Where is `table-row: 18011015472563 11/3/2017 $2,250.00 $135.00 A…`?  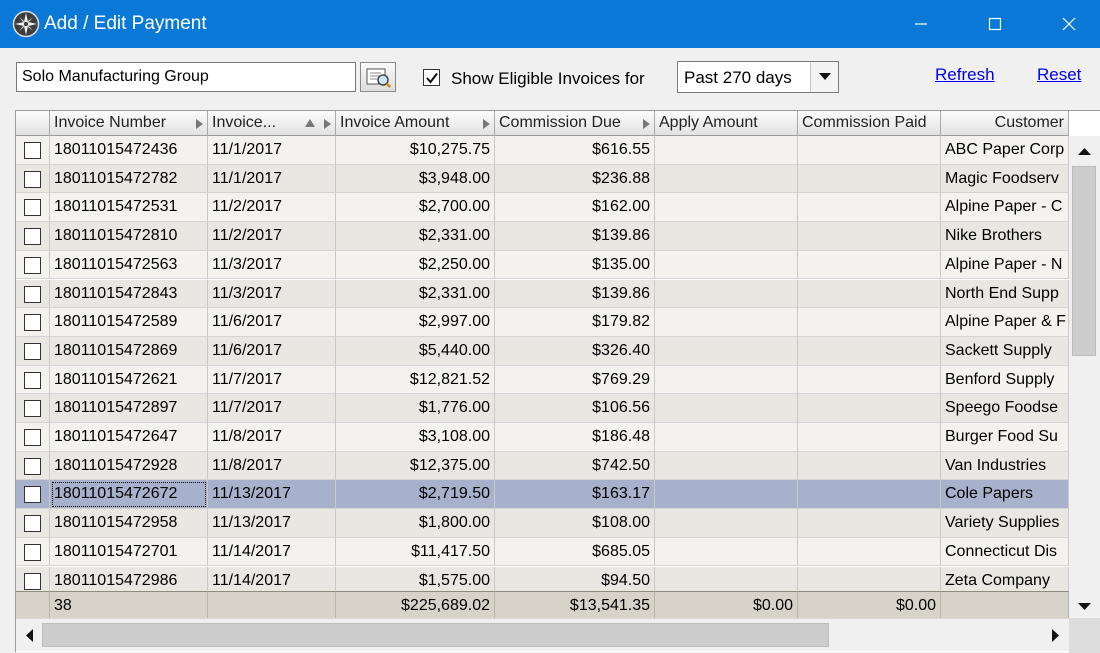 table-row: 18011015472563 11/3/2017 $2,250.00 $135.00 A… is located at coordinates (542, 265).